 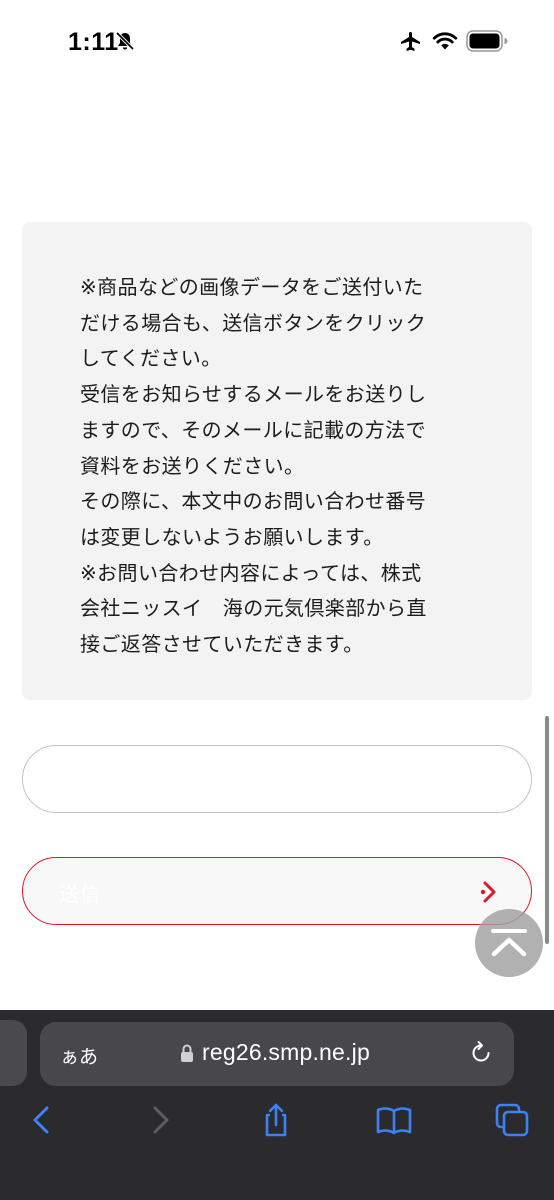 I want to click on info-line: 受信をお知らせするメールをお送りし, so click(x=253, y=394).